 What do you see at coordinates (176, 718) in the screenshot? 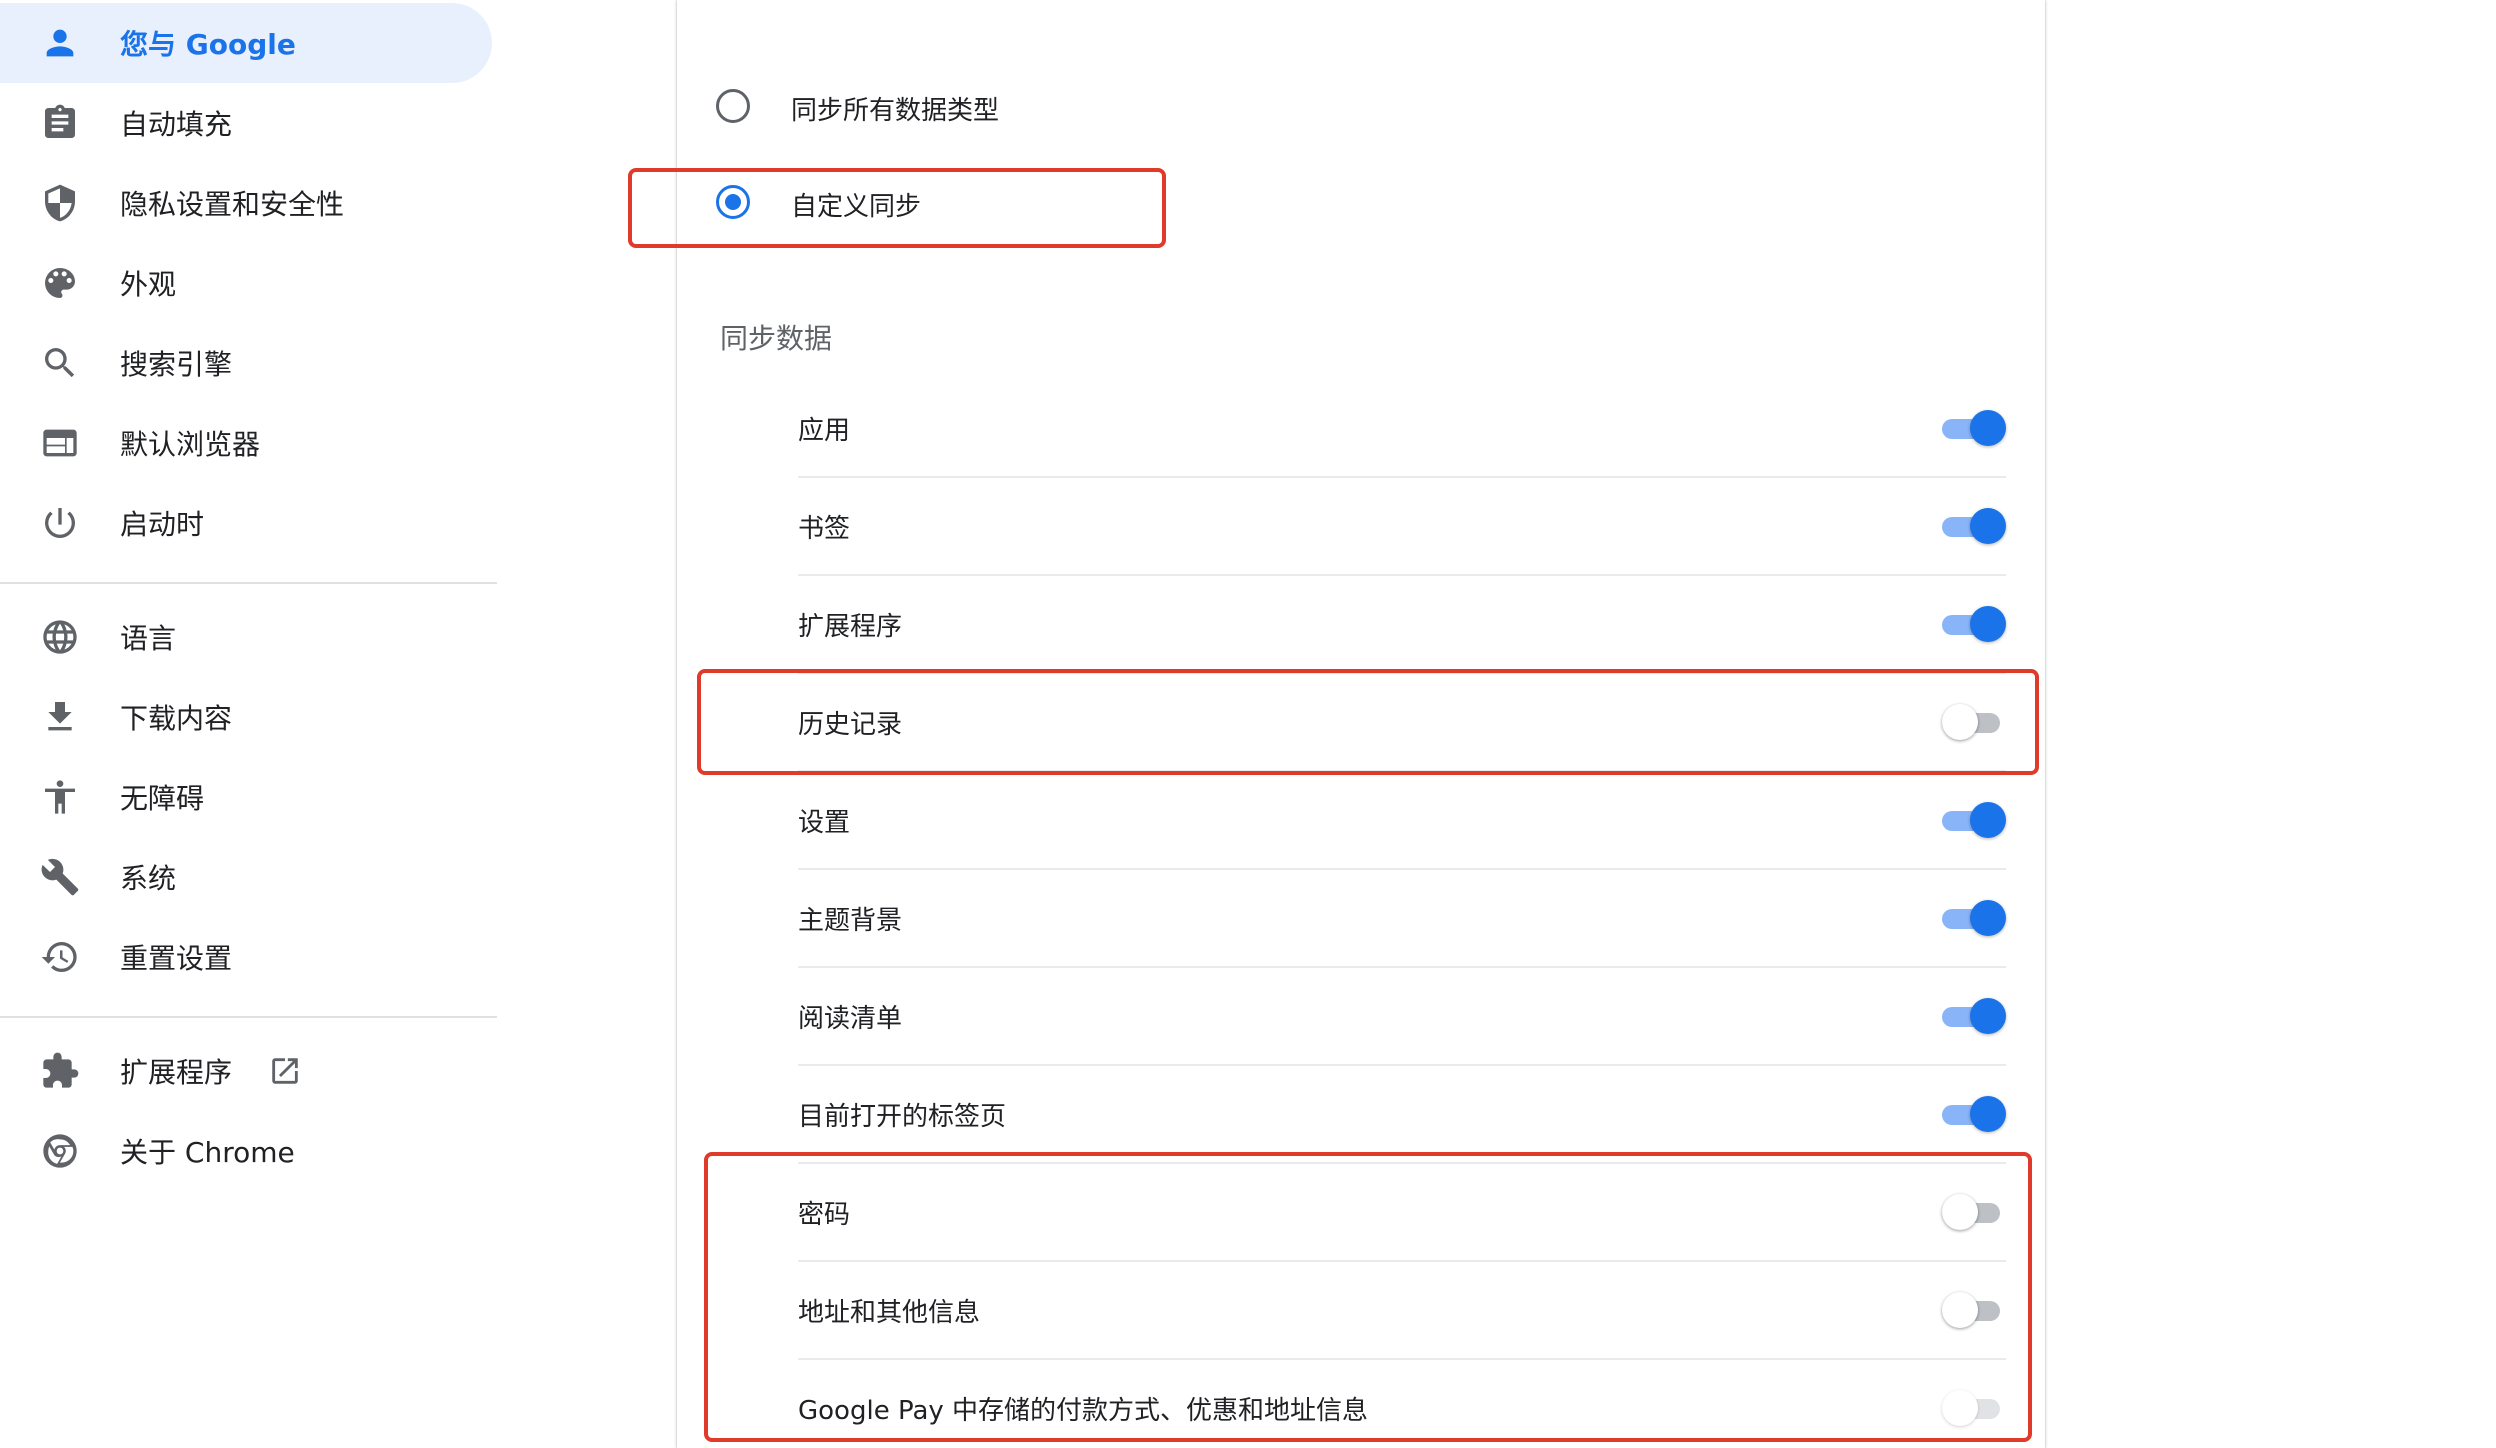
I see `sidebar-item-label: 下载内容` at bounding box center [176, 718].